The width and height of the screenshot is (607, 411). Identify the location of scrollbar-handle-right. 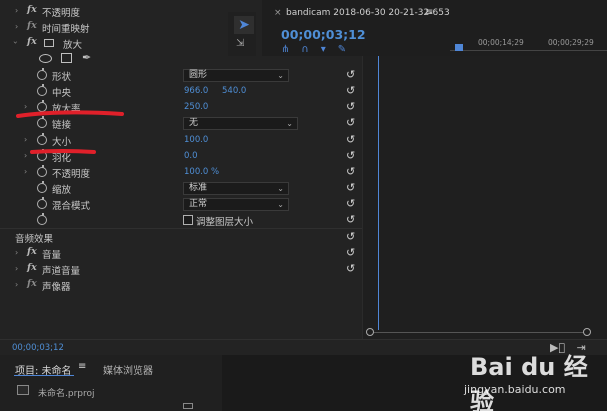
(587, 332).